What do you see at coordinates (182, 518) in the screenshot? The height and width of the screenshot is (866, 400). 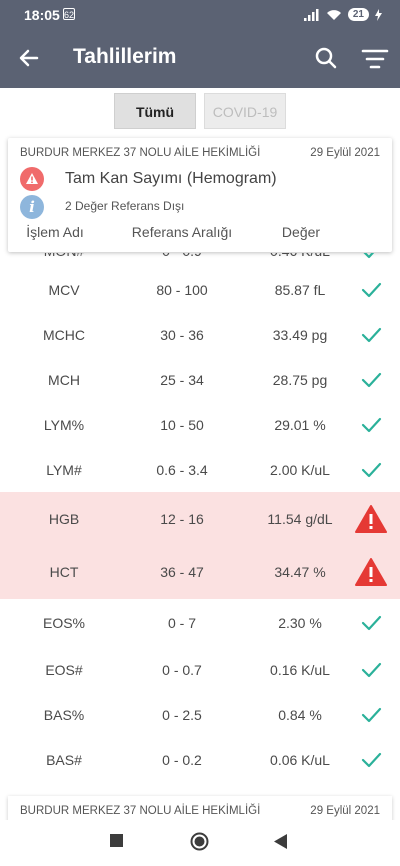 I see `row-reference-range: 12 - 16` at bounding box center [182, 518].